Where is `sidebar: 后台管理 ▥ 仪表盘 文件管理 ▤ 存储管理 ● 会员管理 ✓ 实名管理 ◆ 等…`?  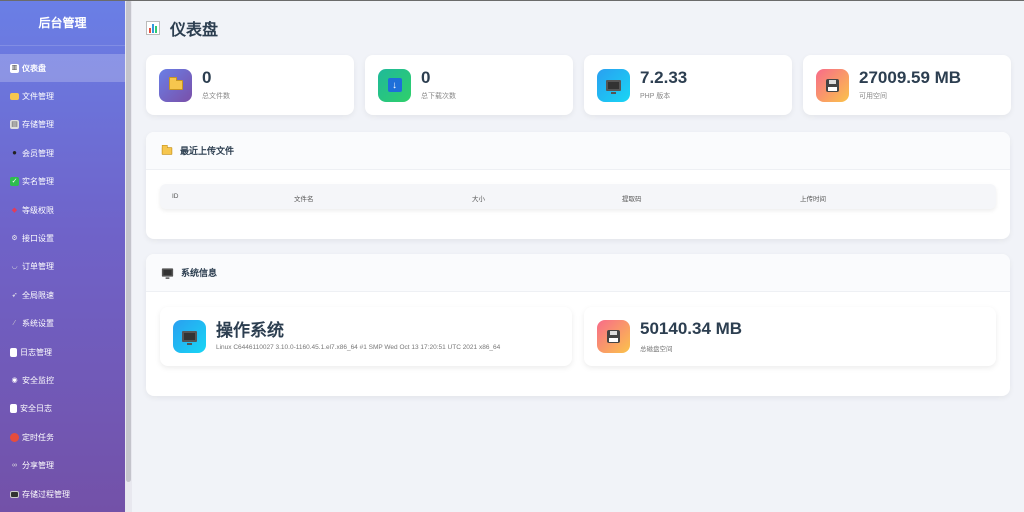 sidebar: 后台管理 ▥ 仪表盘 文件管理 ▤ 存储管理 ● 会员管理 ✓ 实名管理 ◆ 等… is located at coordinates (62, 256).